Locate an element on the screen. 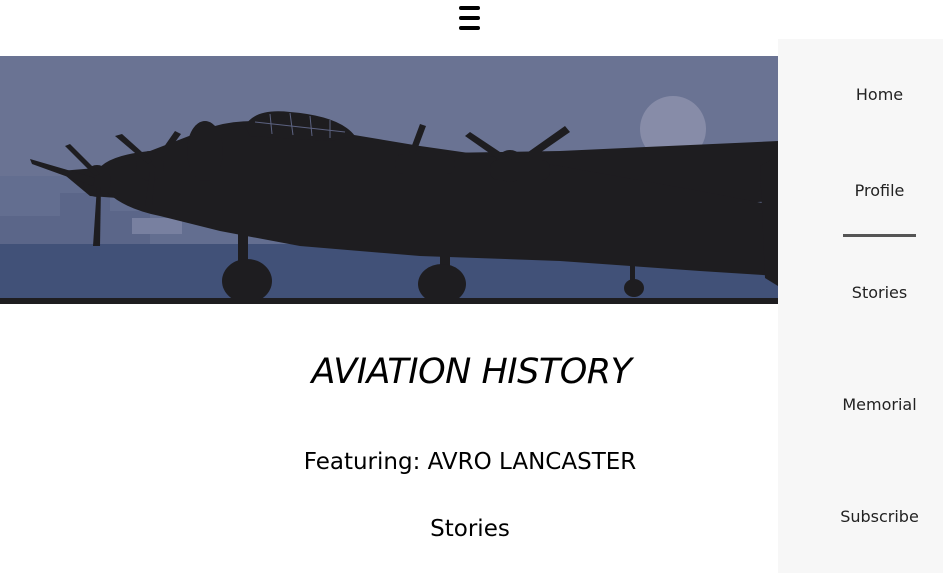  menu-bar-middle is located at coordinates (469, 18).